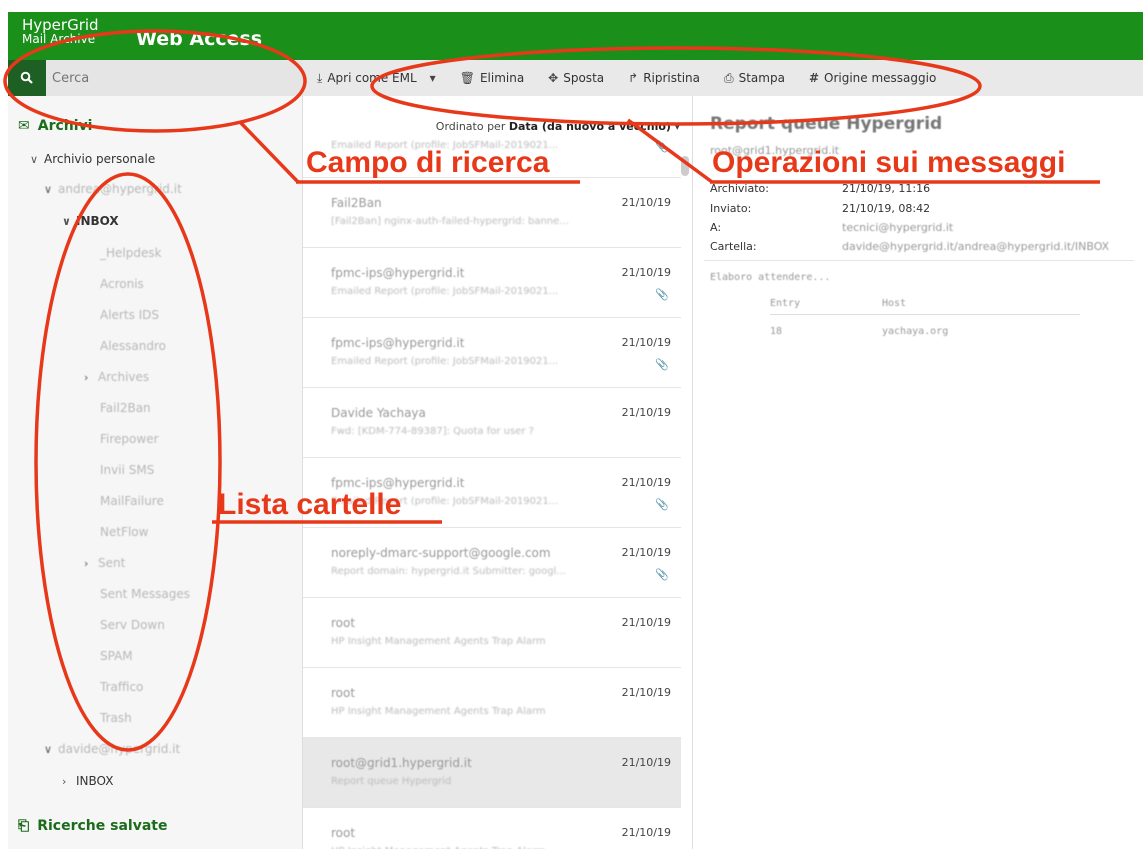 The image size is (1143, 849). I want to click on brand-logo: HyperGrid Mail Archive, so click(60, 31).